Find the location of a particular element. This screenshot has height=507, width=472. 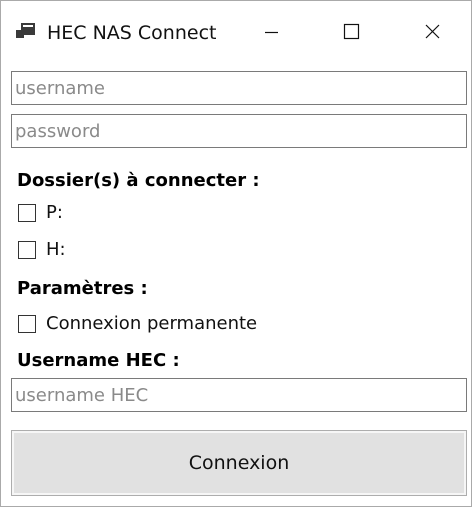

password-input is located at coordinates (239, 131).